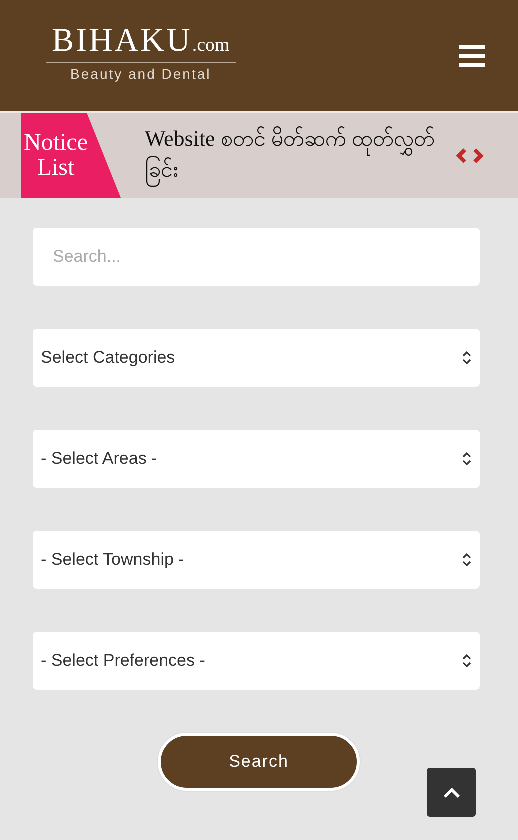  What do you see at coordinates (122, 41) in the screenshot?
I see `logo-name: BIHAKU` at bounding box center [122, 41].